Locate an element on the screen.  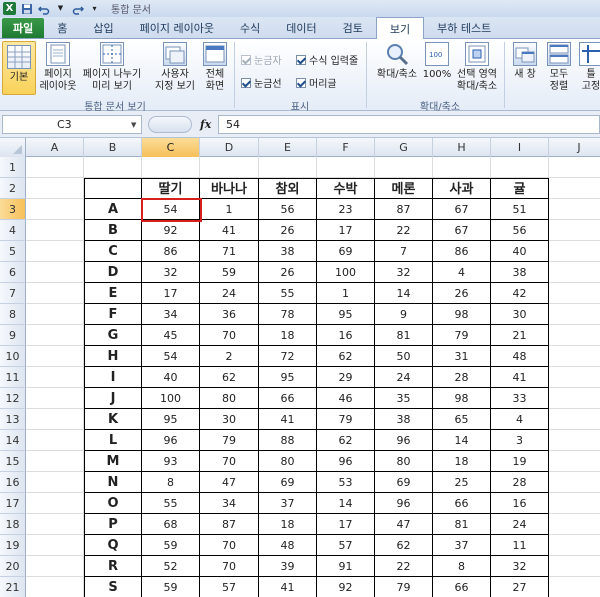
cell-d17: 34 is located at coordinates (229, 503).